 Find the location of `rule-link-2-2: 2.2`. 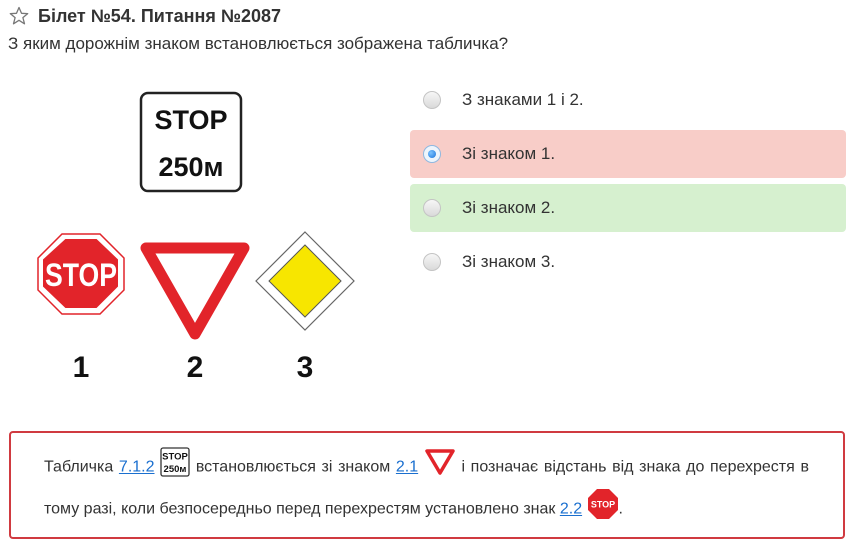

rule-link-2-2: 2.2 is located at coordinates (571, 509).